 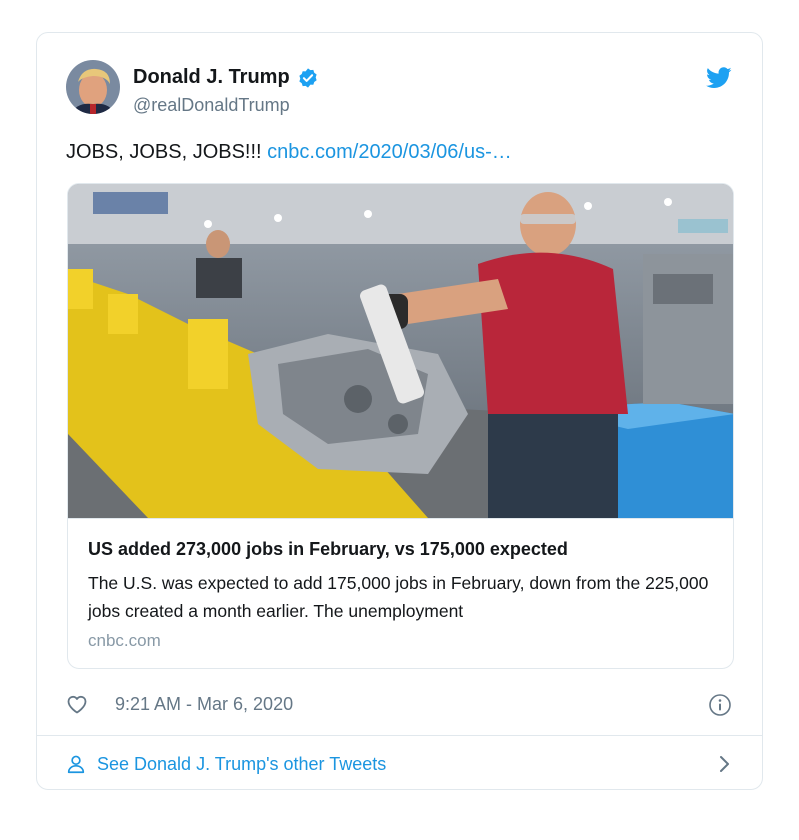 I want to click on author-name-row: Donald J. Trump, so click(x=226, y=77).